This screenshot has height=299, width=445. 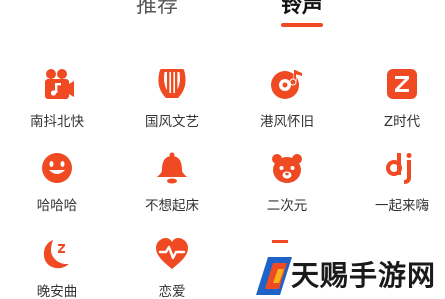 What do you see at coordinates (57, 206) in the screenshot?
I see `category-label: 哈哈哈` at bounding box center [57, 206].